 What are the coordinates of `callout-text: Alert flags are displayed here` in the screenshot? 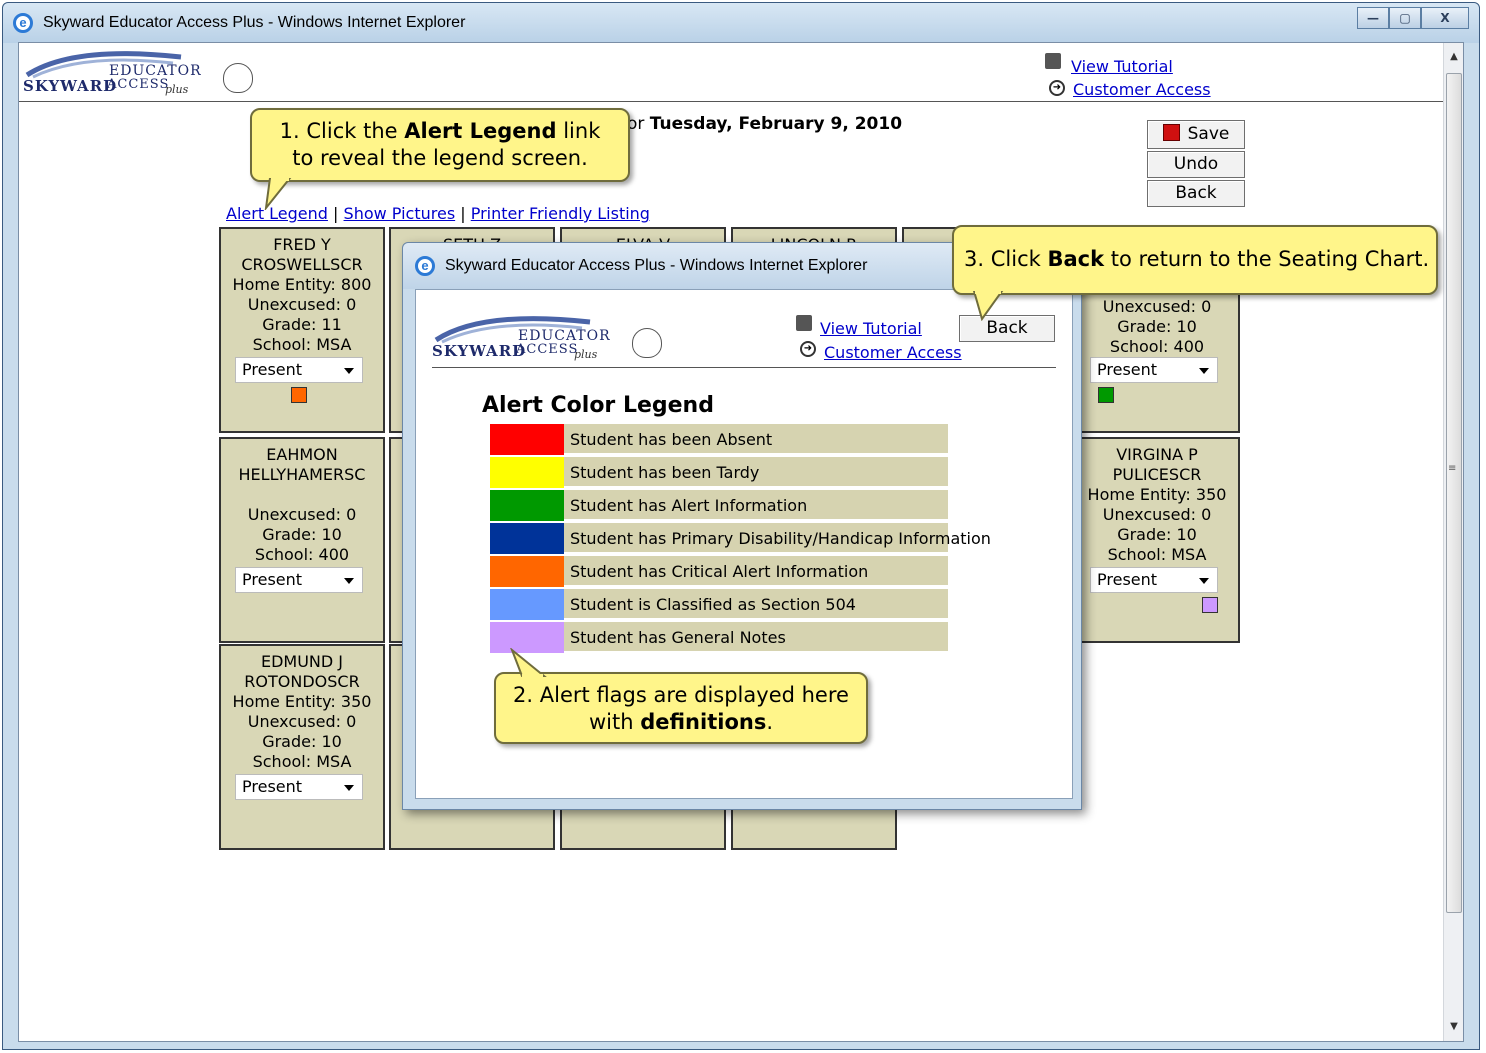 It's located at (694, 695).